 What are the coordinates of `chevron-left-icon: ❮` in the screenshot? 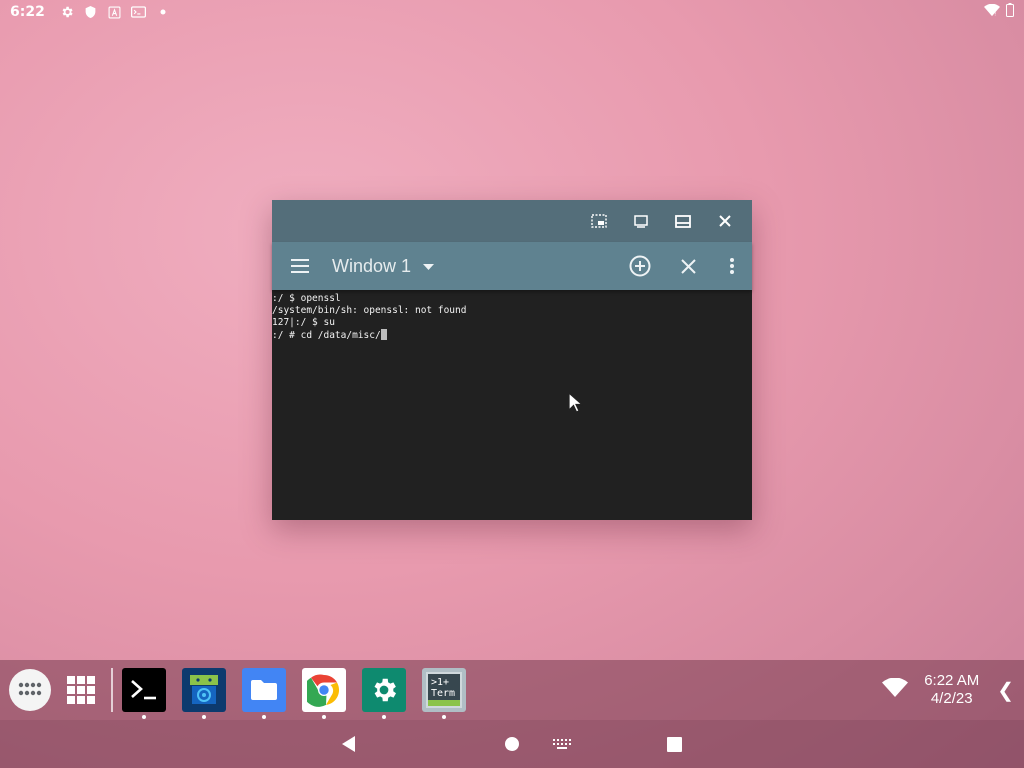 It's located at (1005, 690).